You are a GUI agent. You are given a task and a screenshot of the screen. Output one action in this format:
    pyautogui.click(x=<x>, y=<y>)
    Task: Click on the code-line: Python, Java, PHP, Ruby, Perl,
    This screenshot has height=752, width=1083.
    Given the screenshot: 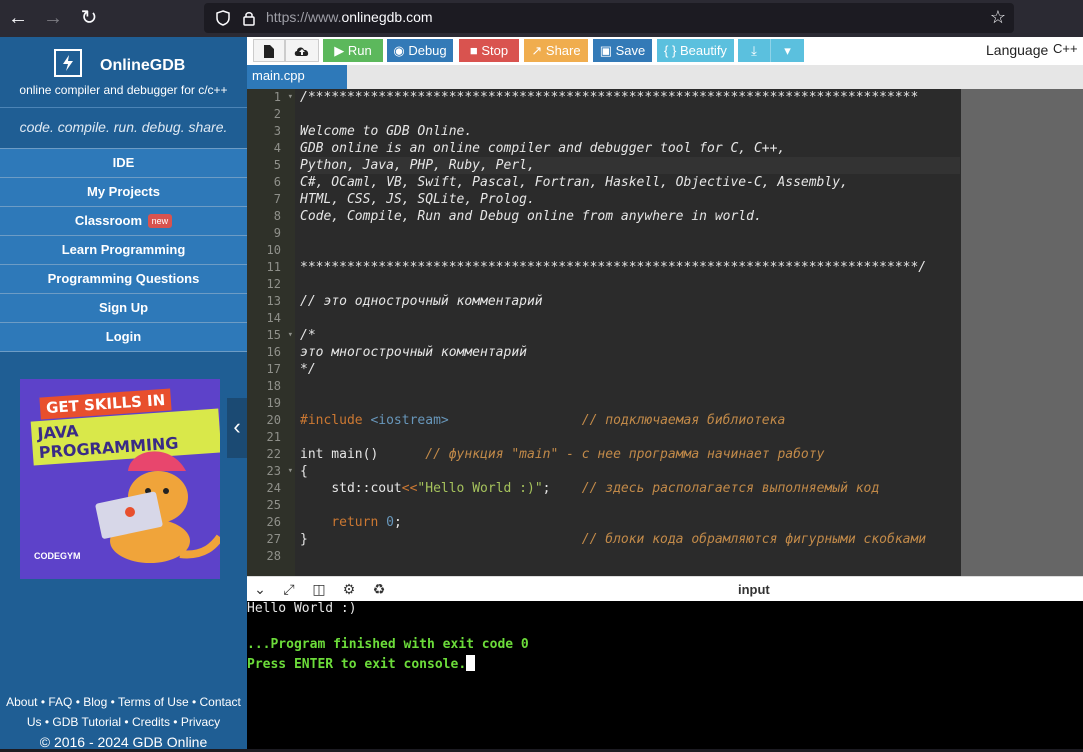 What is the action you would take?
    pyautogui.click(x=630, y=165)
    